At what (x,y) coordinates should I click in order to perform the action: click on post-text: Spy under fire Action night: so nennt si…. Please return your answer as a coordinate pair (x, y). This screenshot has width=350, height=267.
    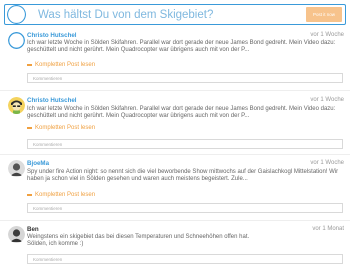
    Looking at the image, I should click on (183, 176).